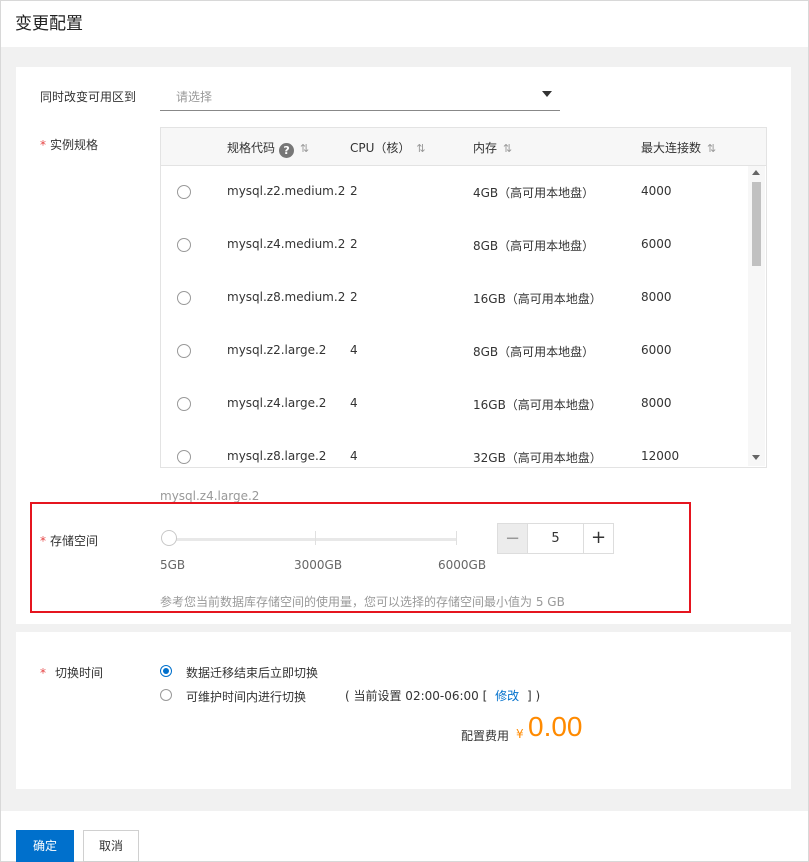 The image size is (809, 862). Describe the element at coordinates (111, 846) in the screenshot. I see `cancel-button: 取消` at that location.